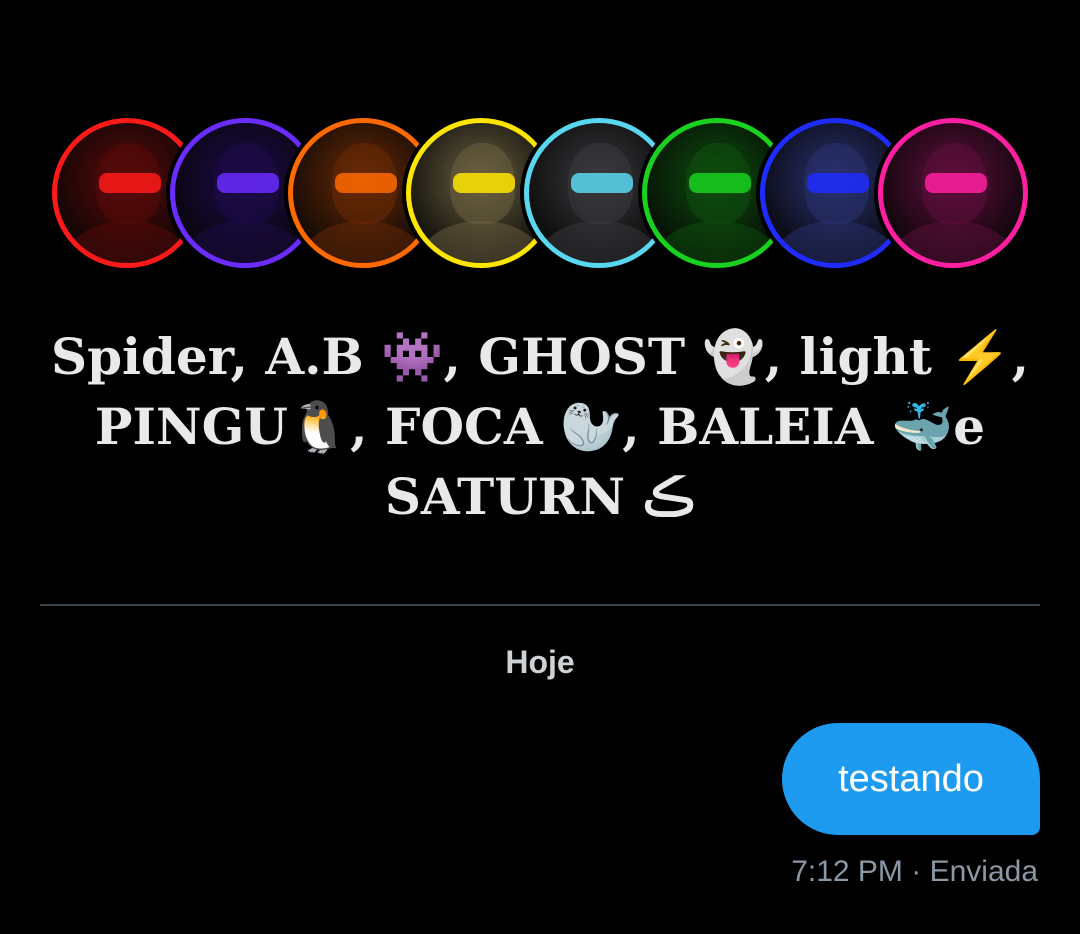 This screenshot has height=934, width=1080. Describe the element at coordinates (540, 662) in the screenshot. I see `day-separator: Hoje` at that location.